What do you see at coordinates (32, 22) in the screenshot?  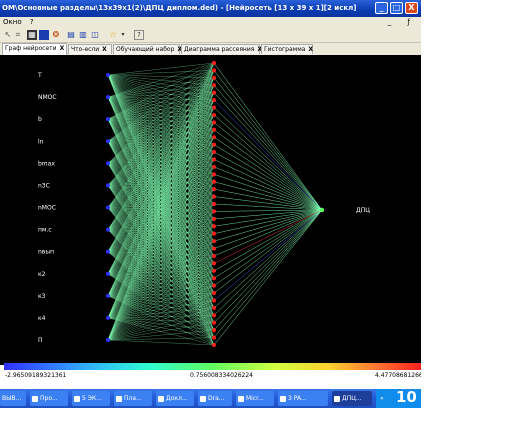 I see `menu-help: ?` at bounding box center [32, 22].